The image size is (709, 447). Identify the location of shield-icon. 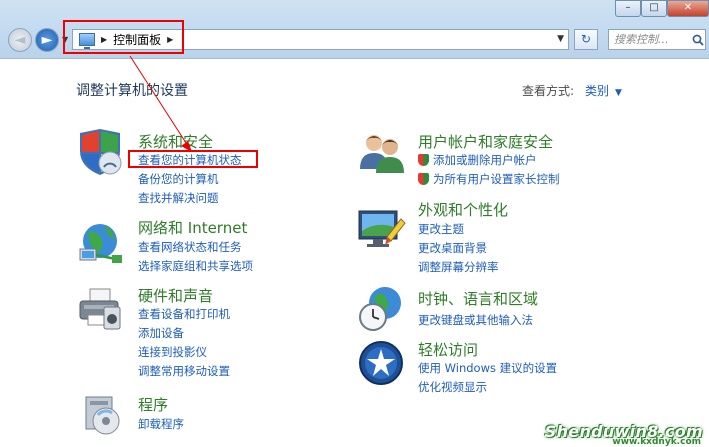
(101, 153).